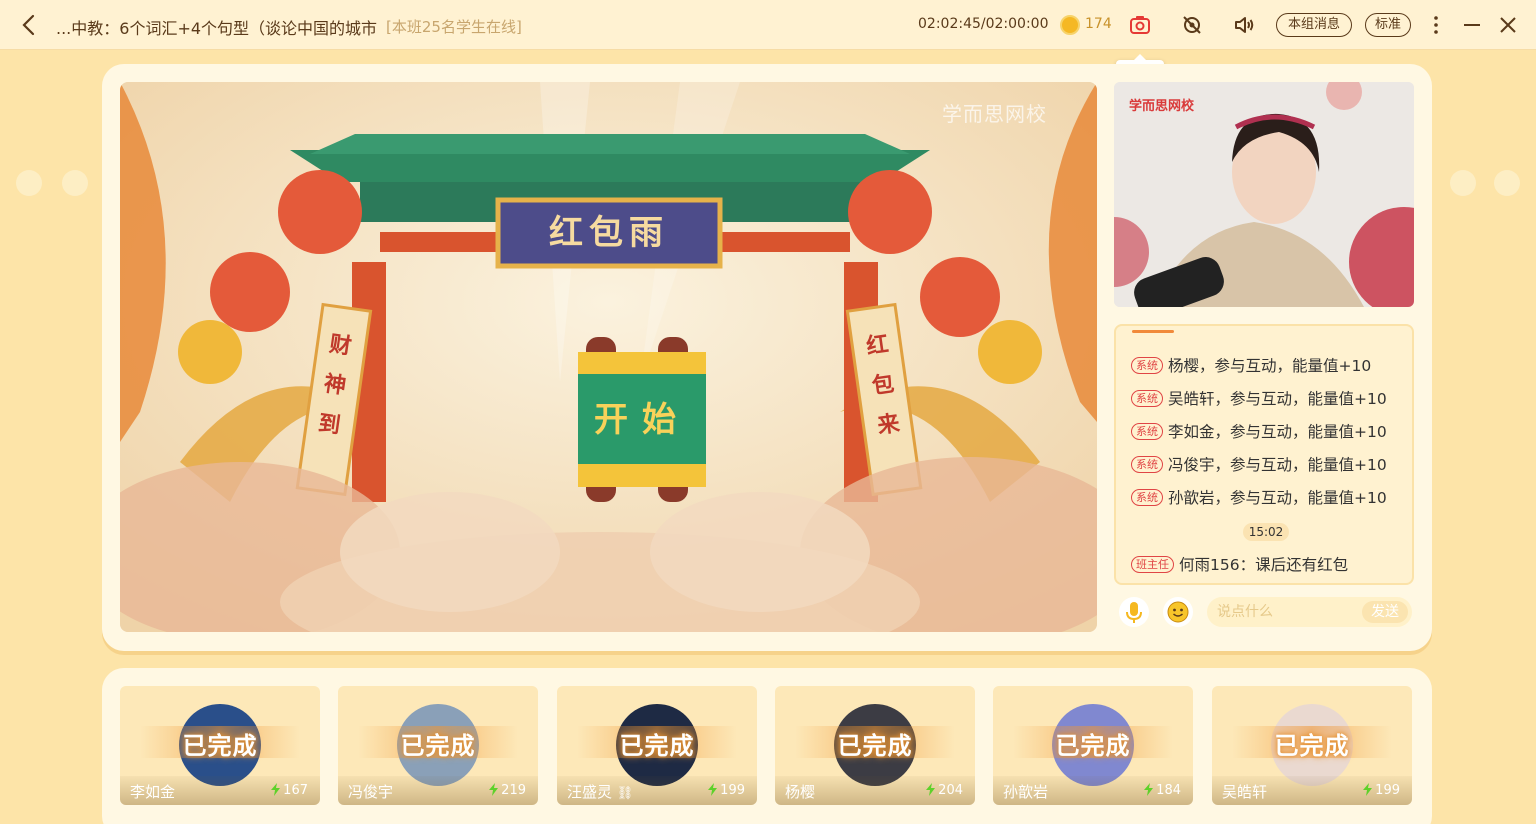 Image resolution: width=1536 pixels, height=824 pixels. I want to click on back-icon, so click(29, 25).